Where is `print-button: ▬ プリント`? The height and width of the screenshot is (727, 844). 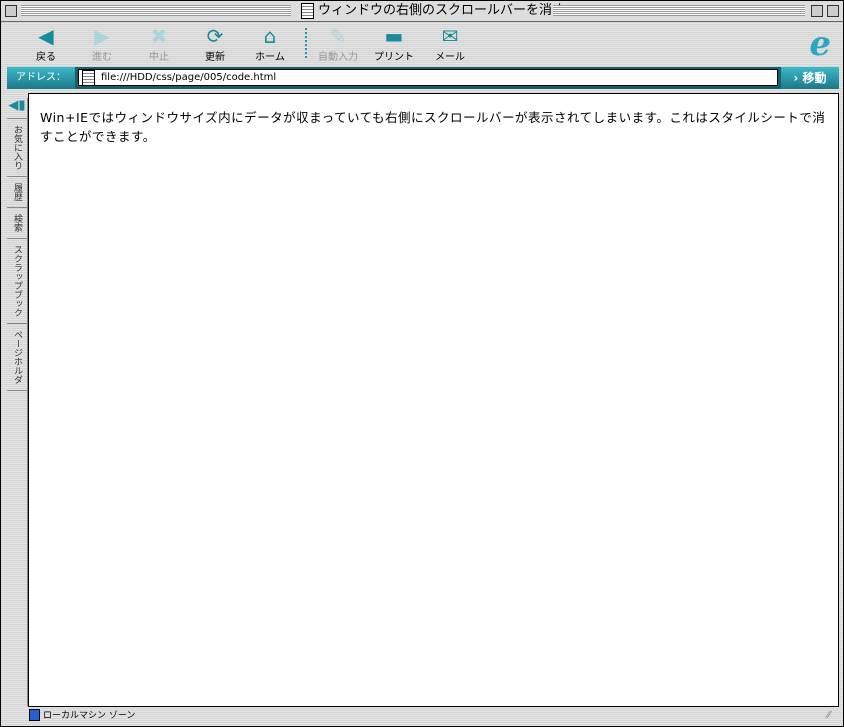 print-button: ▬ プリント is located at coordinates (394, 43).